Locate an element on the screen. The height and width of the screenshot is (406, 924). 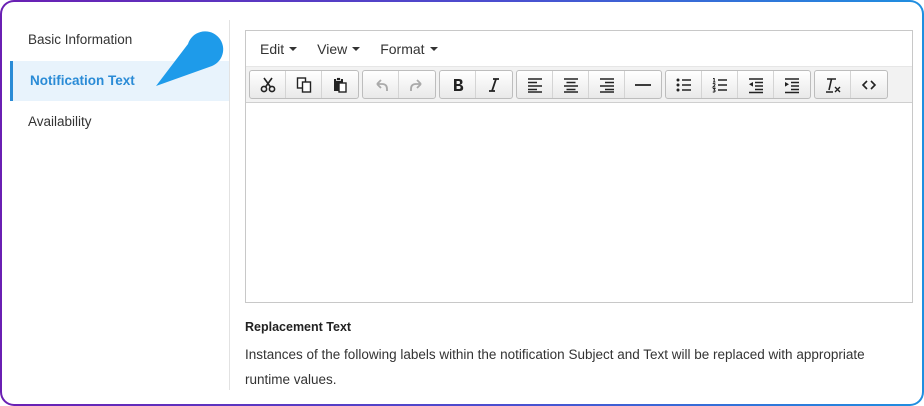
menu-view-label: View is located at coordinates (332, 48).